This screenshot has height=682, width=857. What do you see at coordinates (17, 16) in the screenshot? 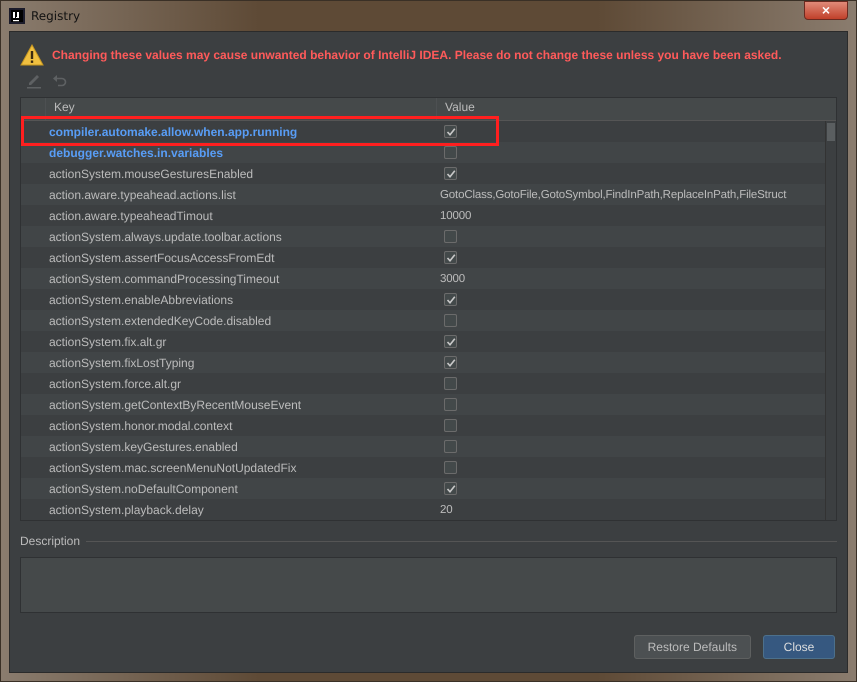
I see `app-icon` at bounding box center [17, 16].